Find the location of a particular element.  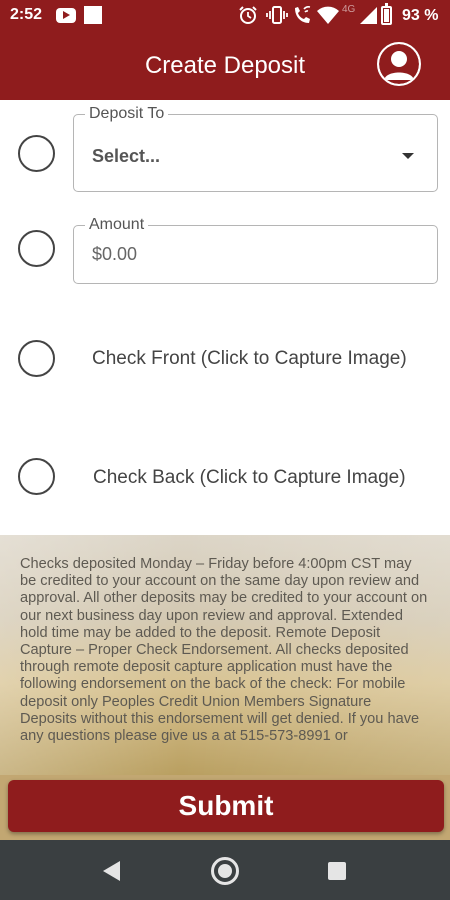

youtube-icon is located at coordinates (66, 15).